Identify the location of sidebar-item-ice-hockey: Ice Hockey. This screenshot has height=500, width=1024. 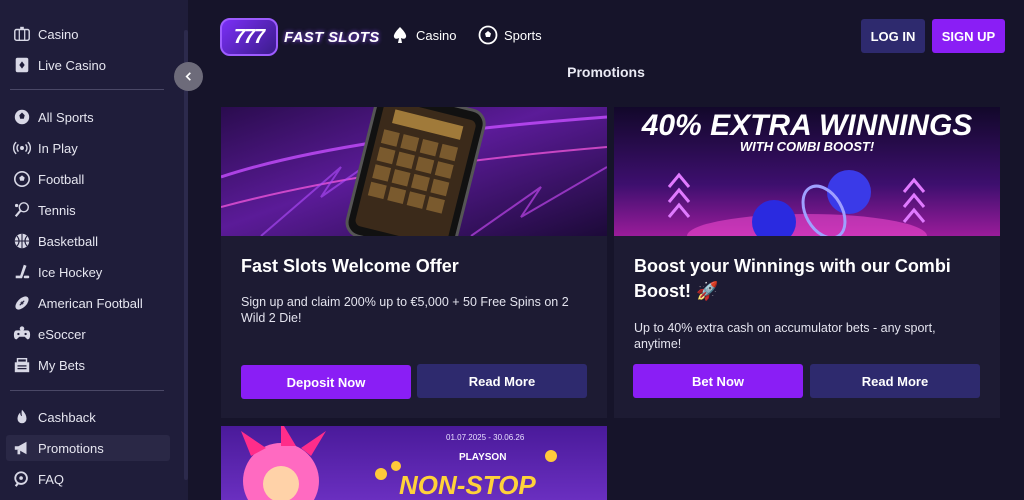
(88, 272).